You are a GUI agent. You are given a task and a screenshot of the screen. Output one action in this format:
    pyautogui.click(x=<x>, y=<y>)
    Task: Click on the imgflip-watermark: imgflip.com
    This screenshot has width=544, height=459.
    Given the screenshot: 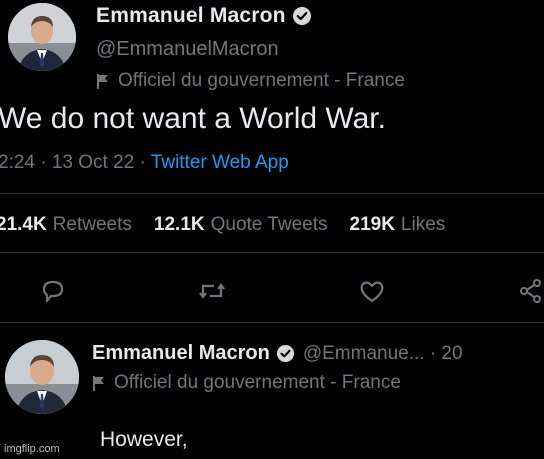 What is the action you would take?
    pyautogui.click(x=32, y=449)
    